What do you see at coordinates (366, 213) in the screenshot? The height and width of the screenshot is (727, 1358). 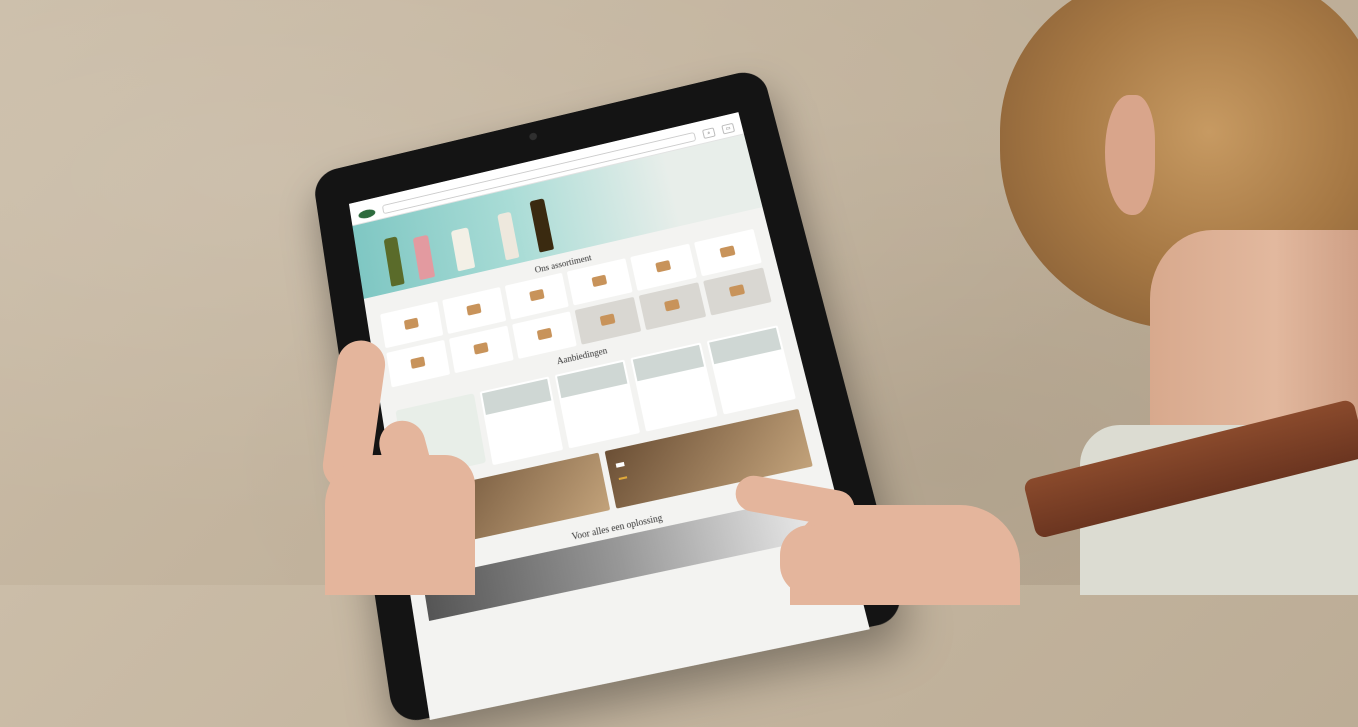 I see `site-logo` at bounding box center [366, 213].